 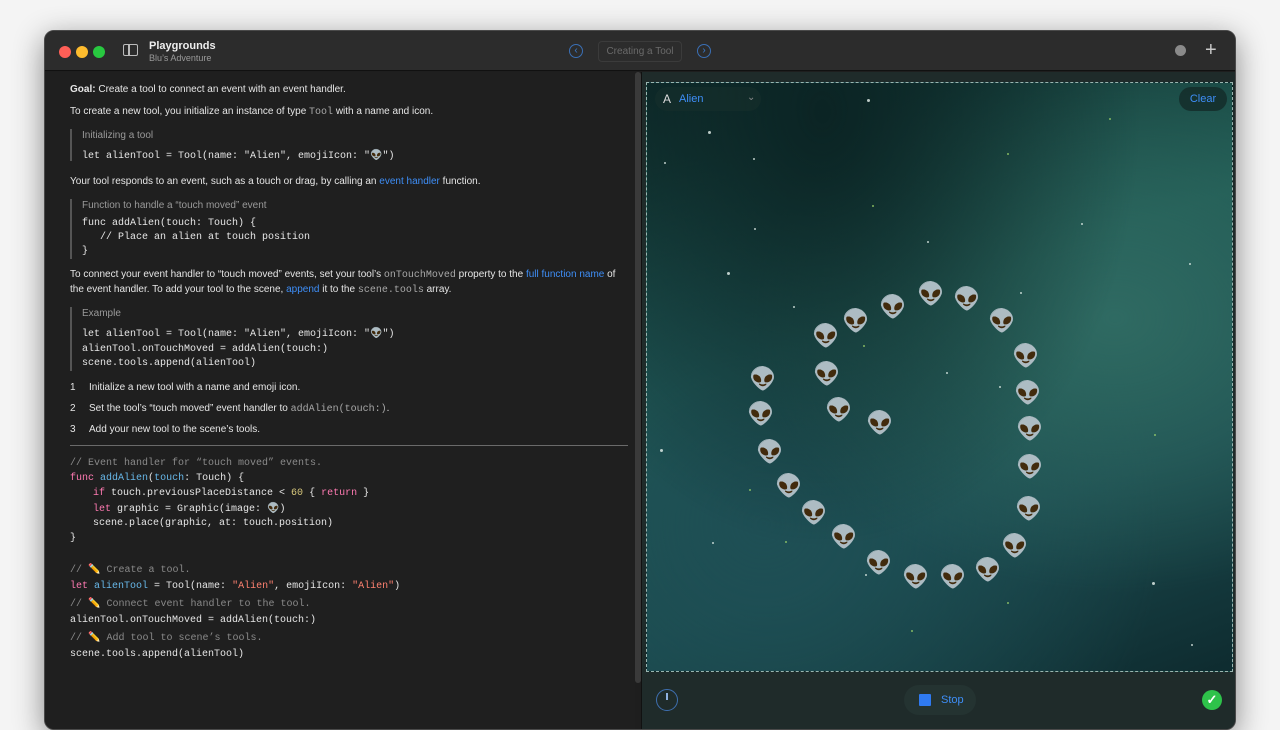 I want to click on previous-page-button: ‹, so click(x=576, y=51).